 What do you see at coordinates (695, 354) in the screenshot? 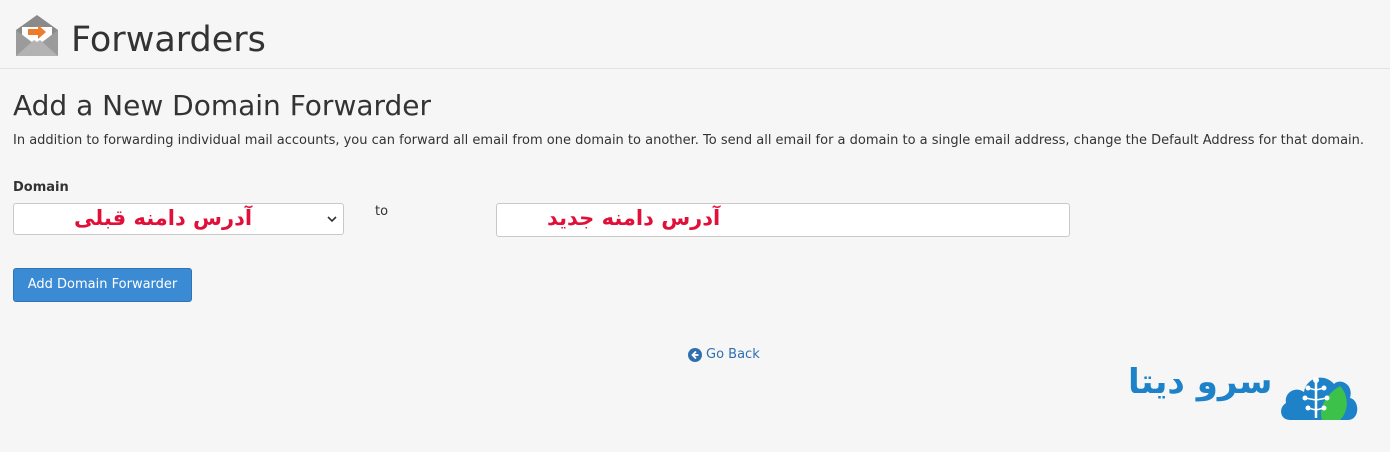
I see `back-arrow-icon` at bounding box center [695, 354].